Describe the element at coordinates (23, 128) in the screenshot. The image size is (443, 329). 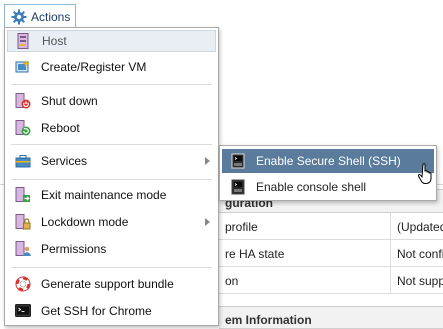
I see `reboot-icon` at that location.